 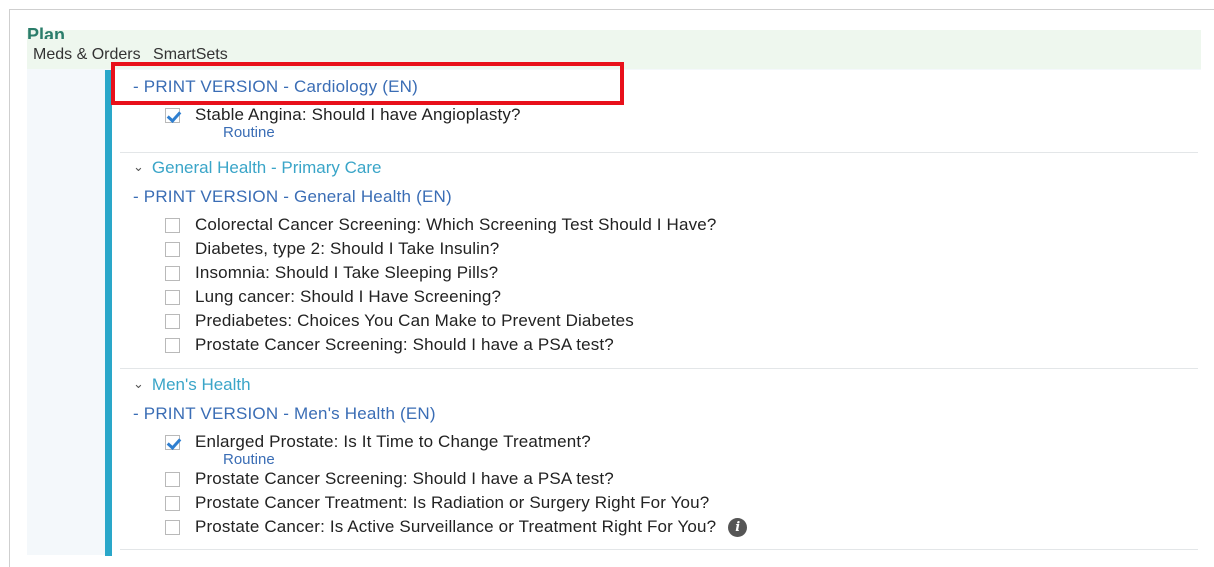 I want to click on section-accent-bar, so click(x=108, y=313).